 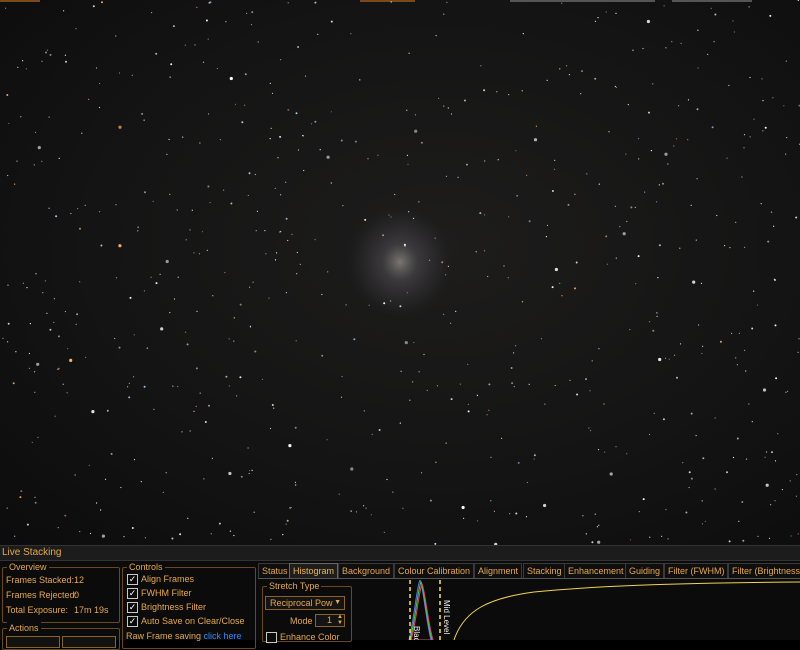 What do you see at coordinates (626, 610) in the screenshot?
I see `stretch-curve` at bounding box center [626, 610].